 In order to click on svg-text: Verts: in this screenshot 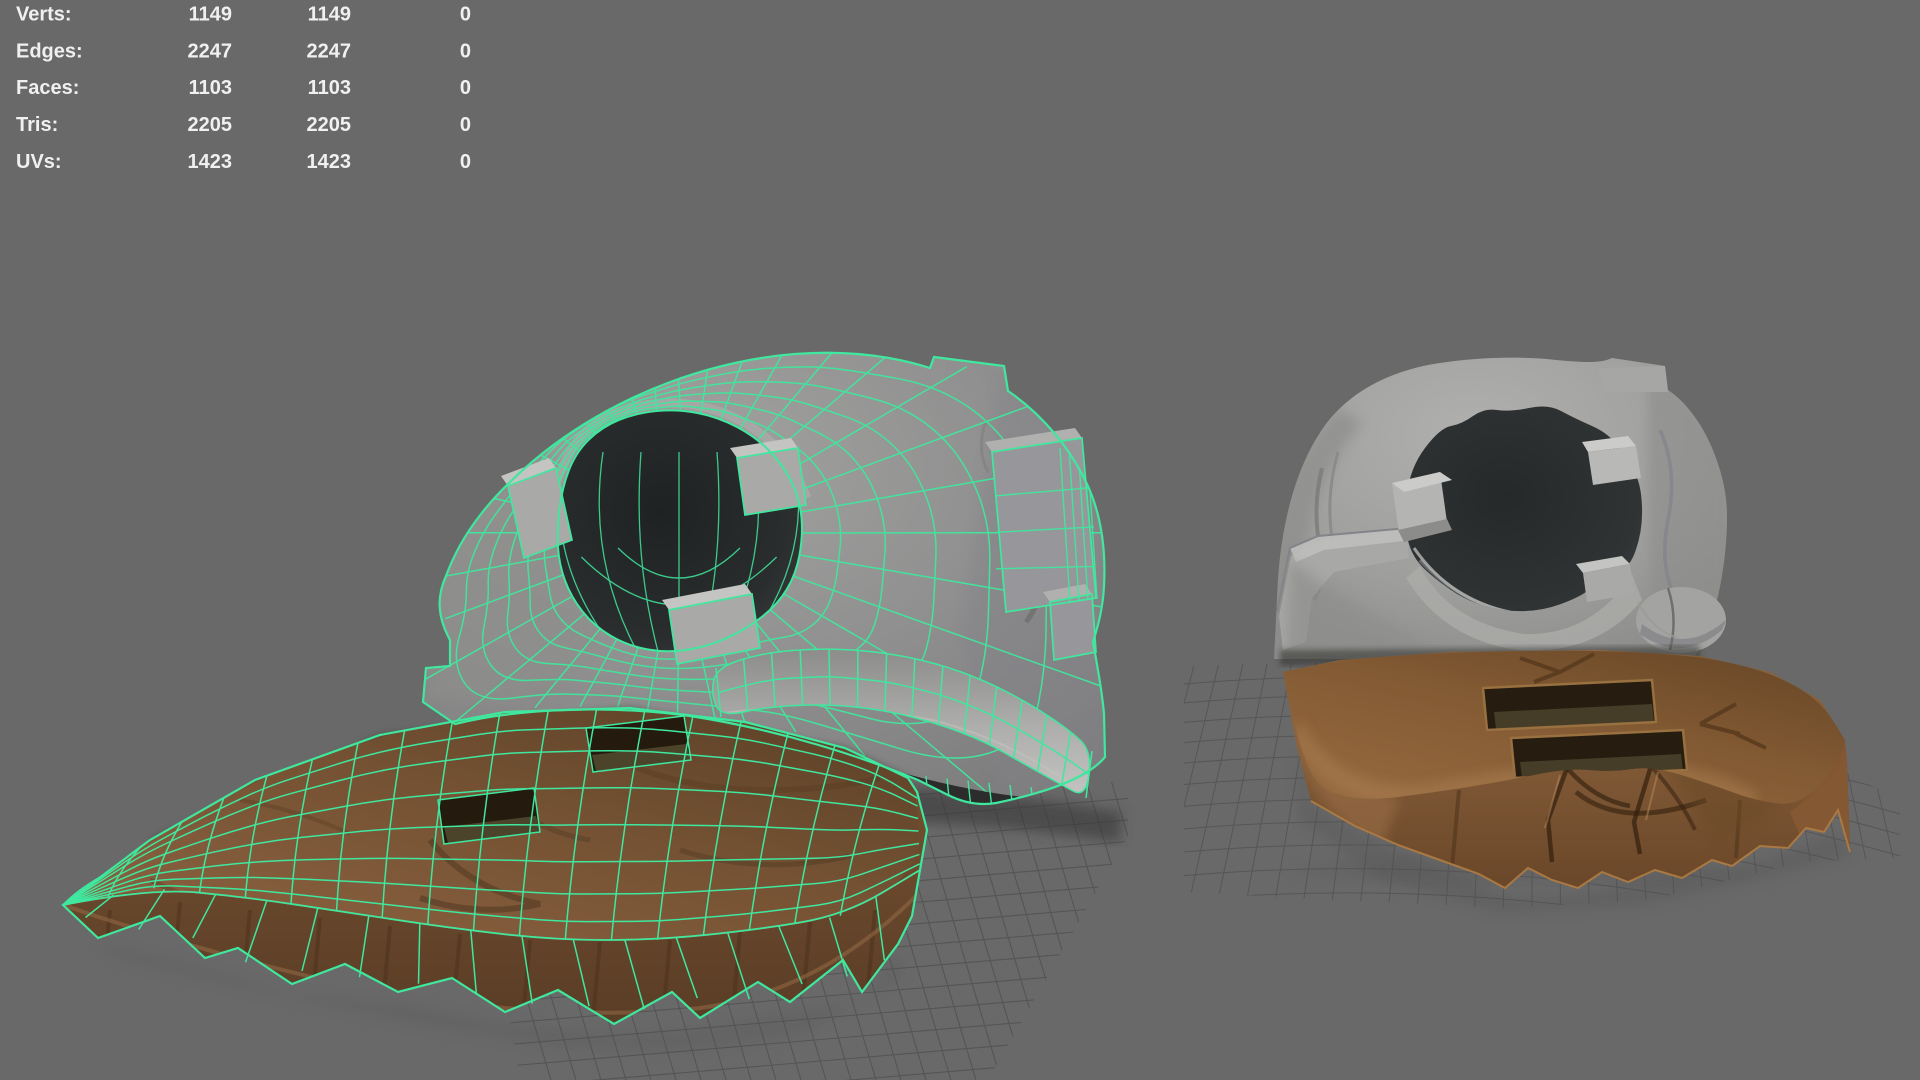, I will do `click(44, 15)`.